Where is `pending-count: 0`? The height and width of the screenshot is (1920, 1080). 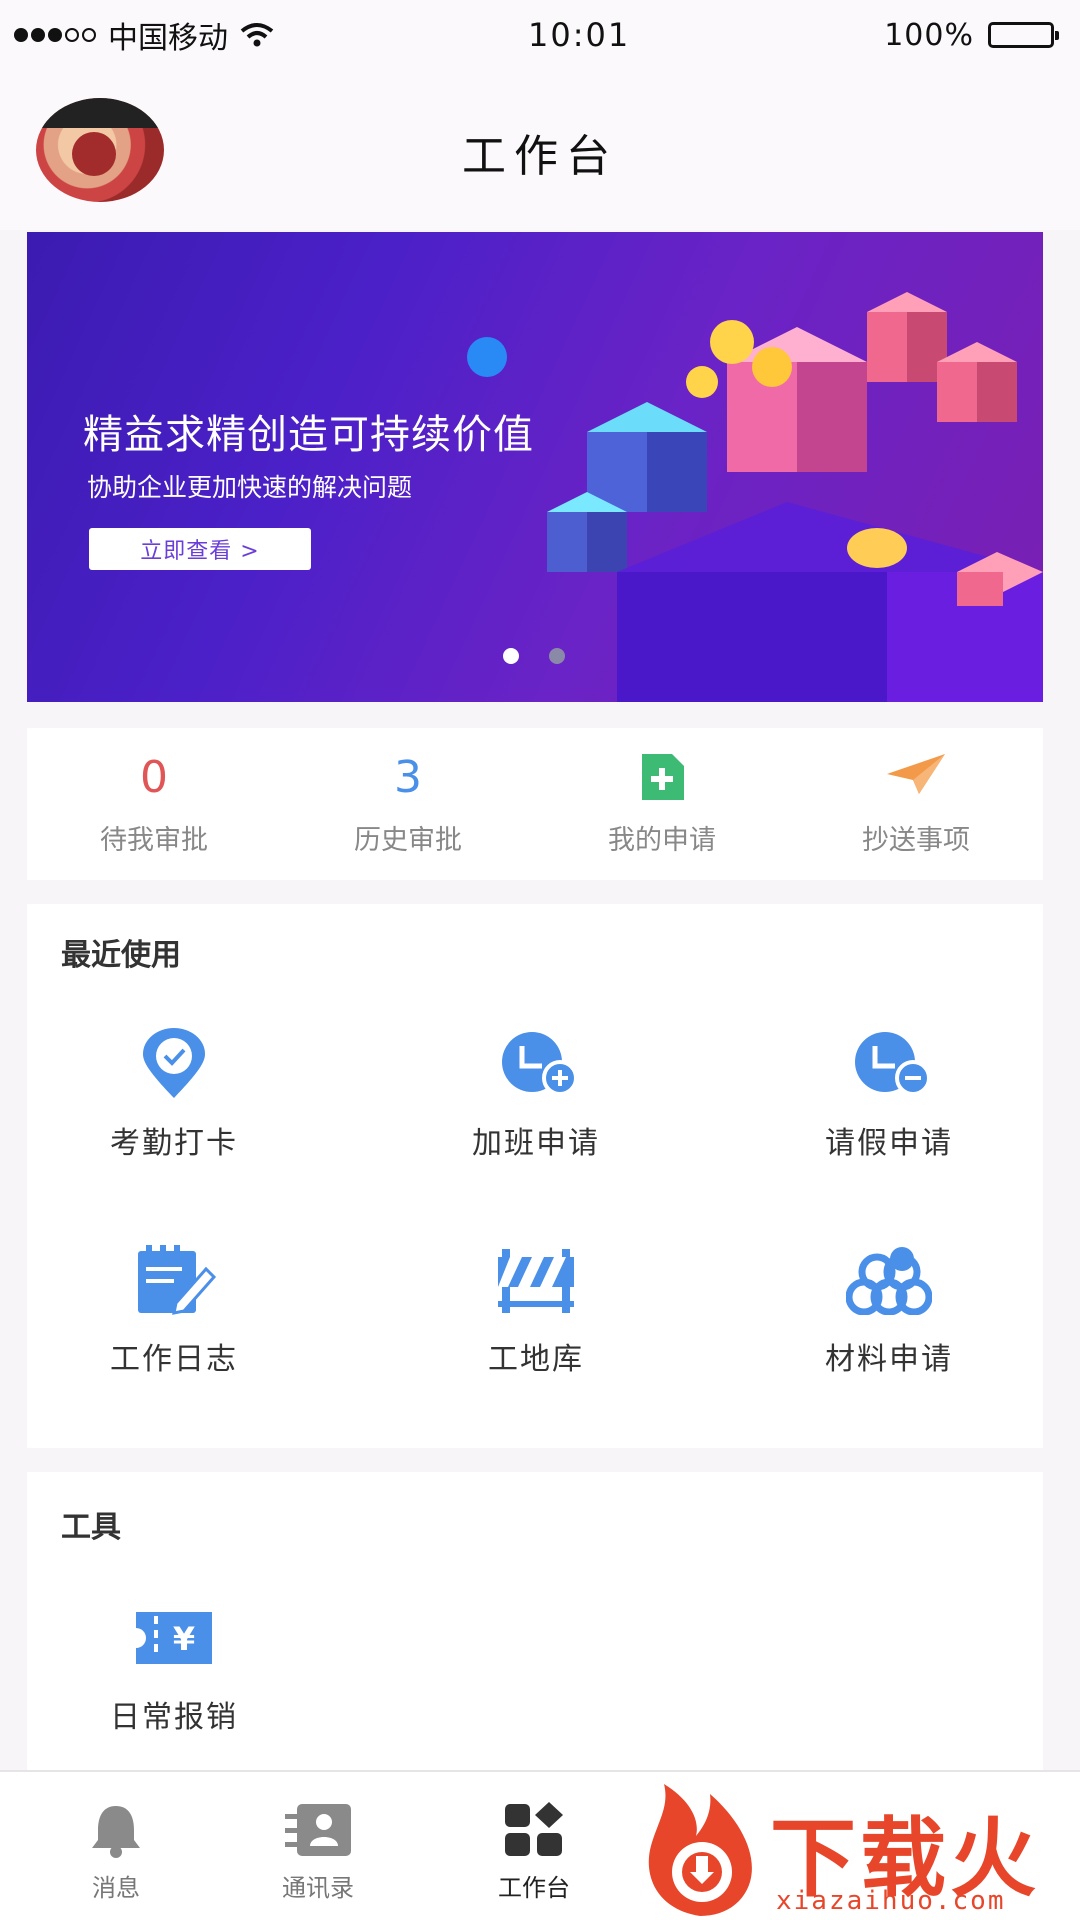 pending-count: 0 is located at coordinates (154, 777).